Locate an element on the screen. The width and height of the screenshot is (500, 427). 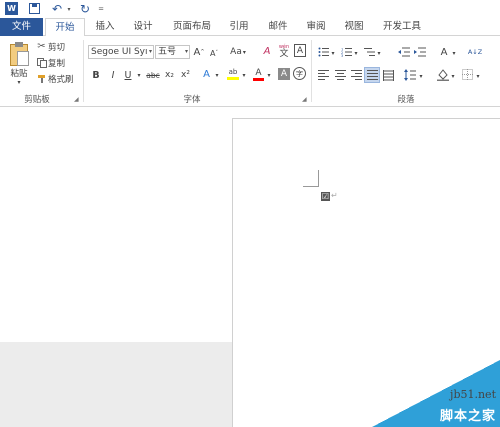
save-icon is located at coordinates (34, 8).